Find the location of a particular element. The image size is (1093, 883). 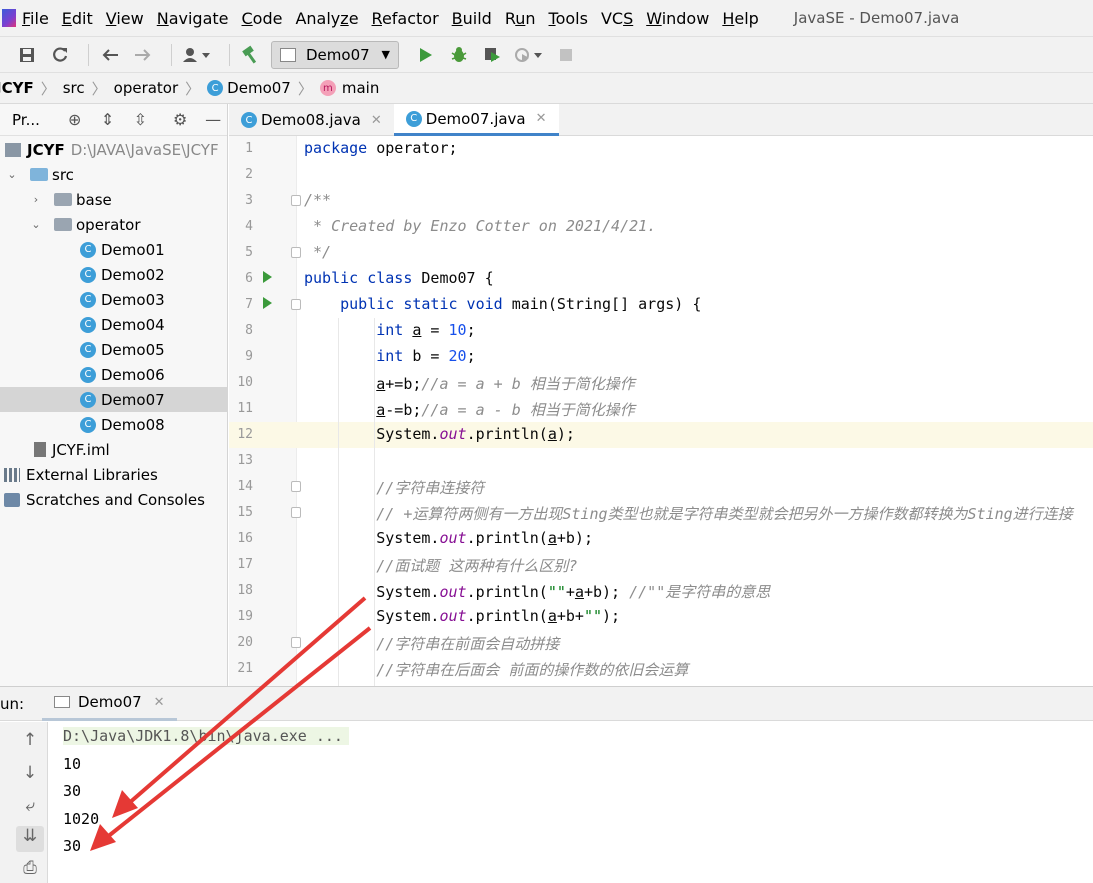

tab-demo07: C Demo07.java ✕ is located at coordinates (476, 120).